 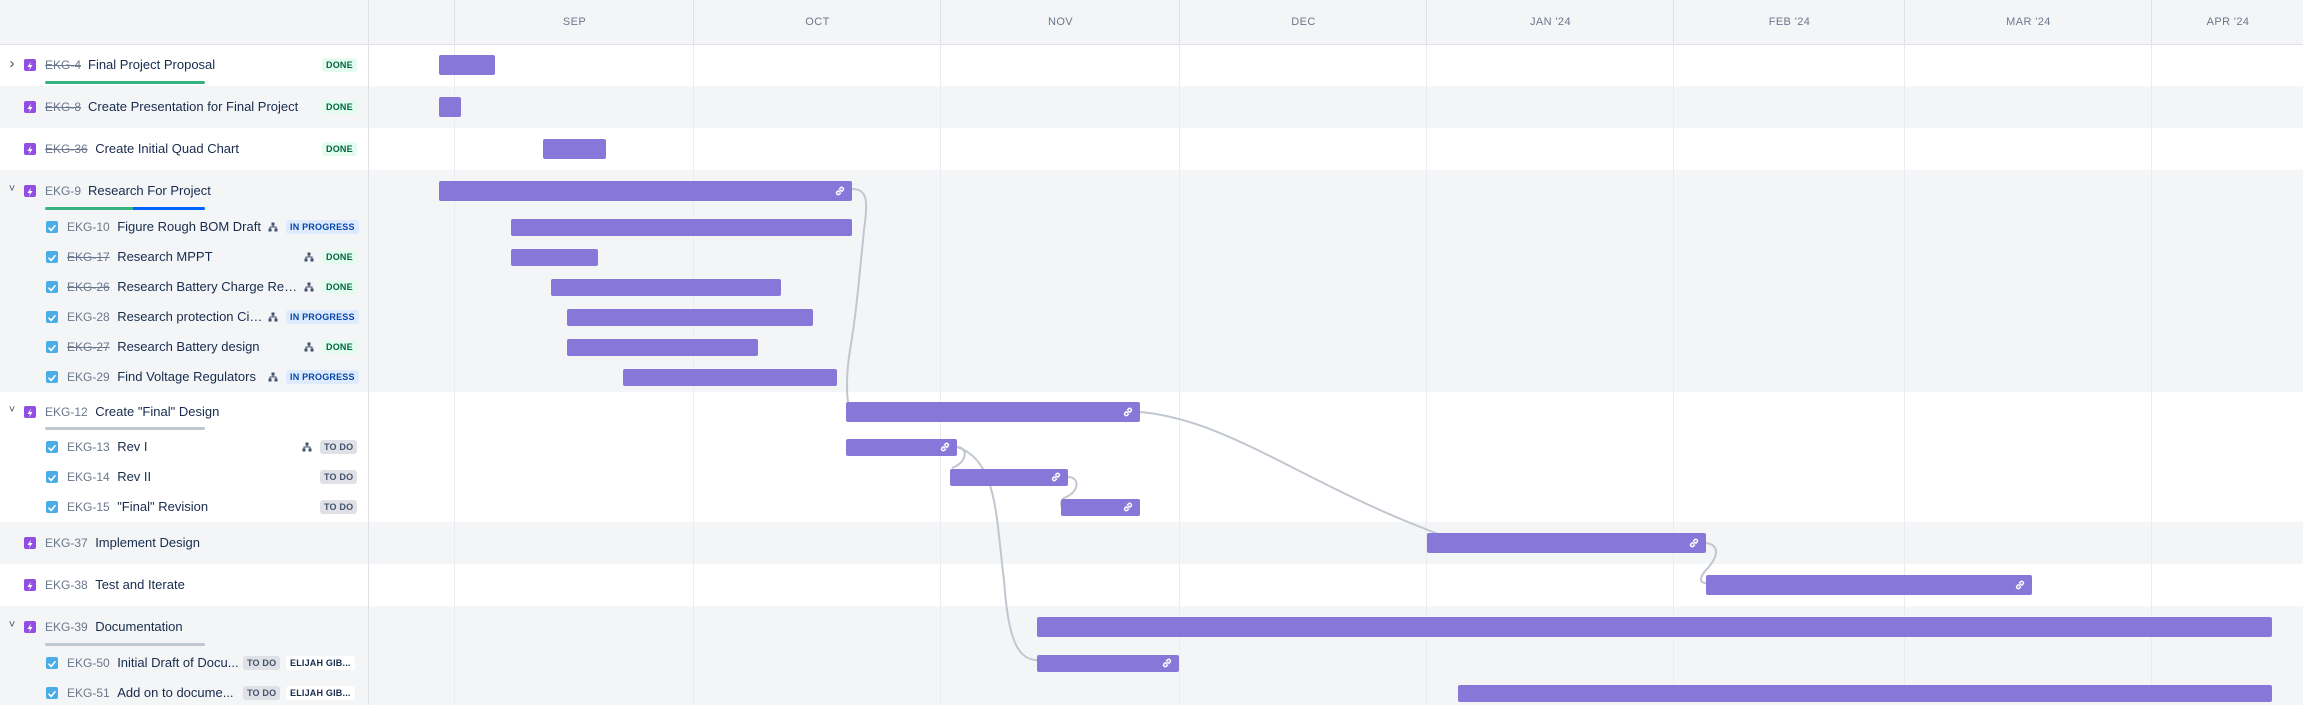 I want to click on issue-key: EKG-36, so click(x=66, y=149).